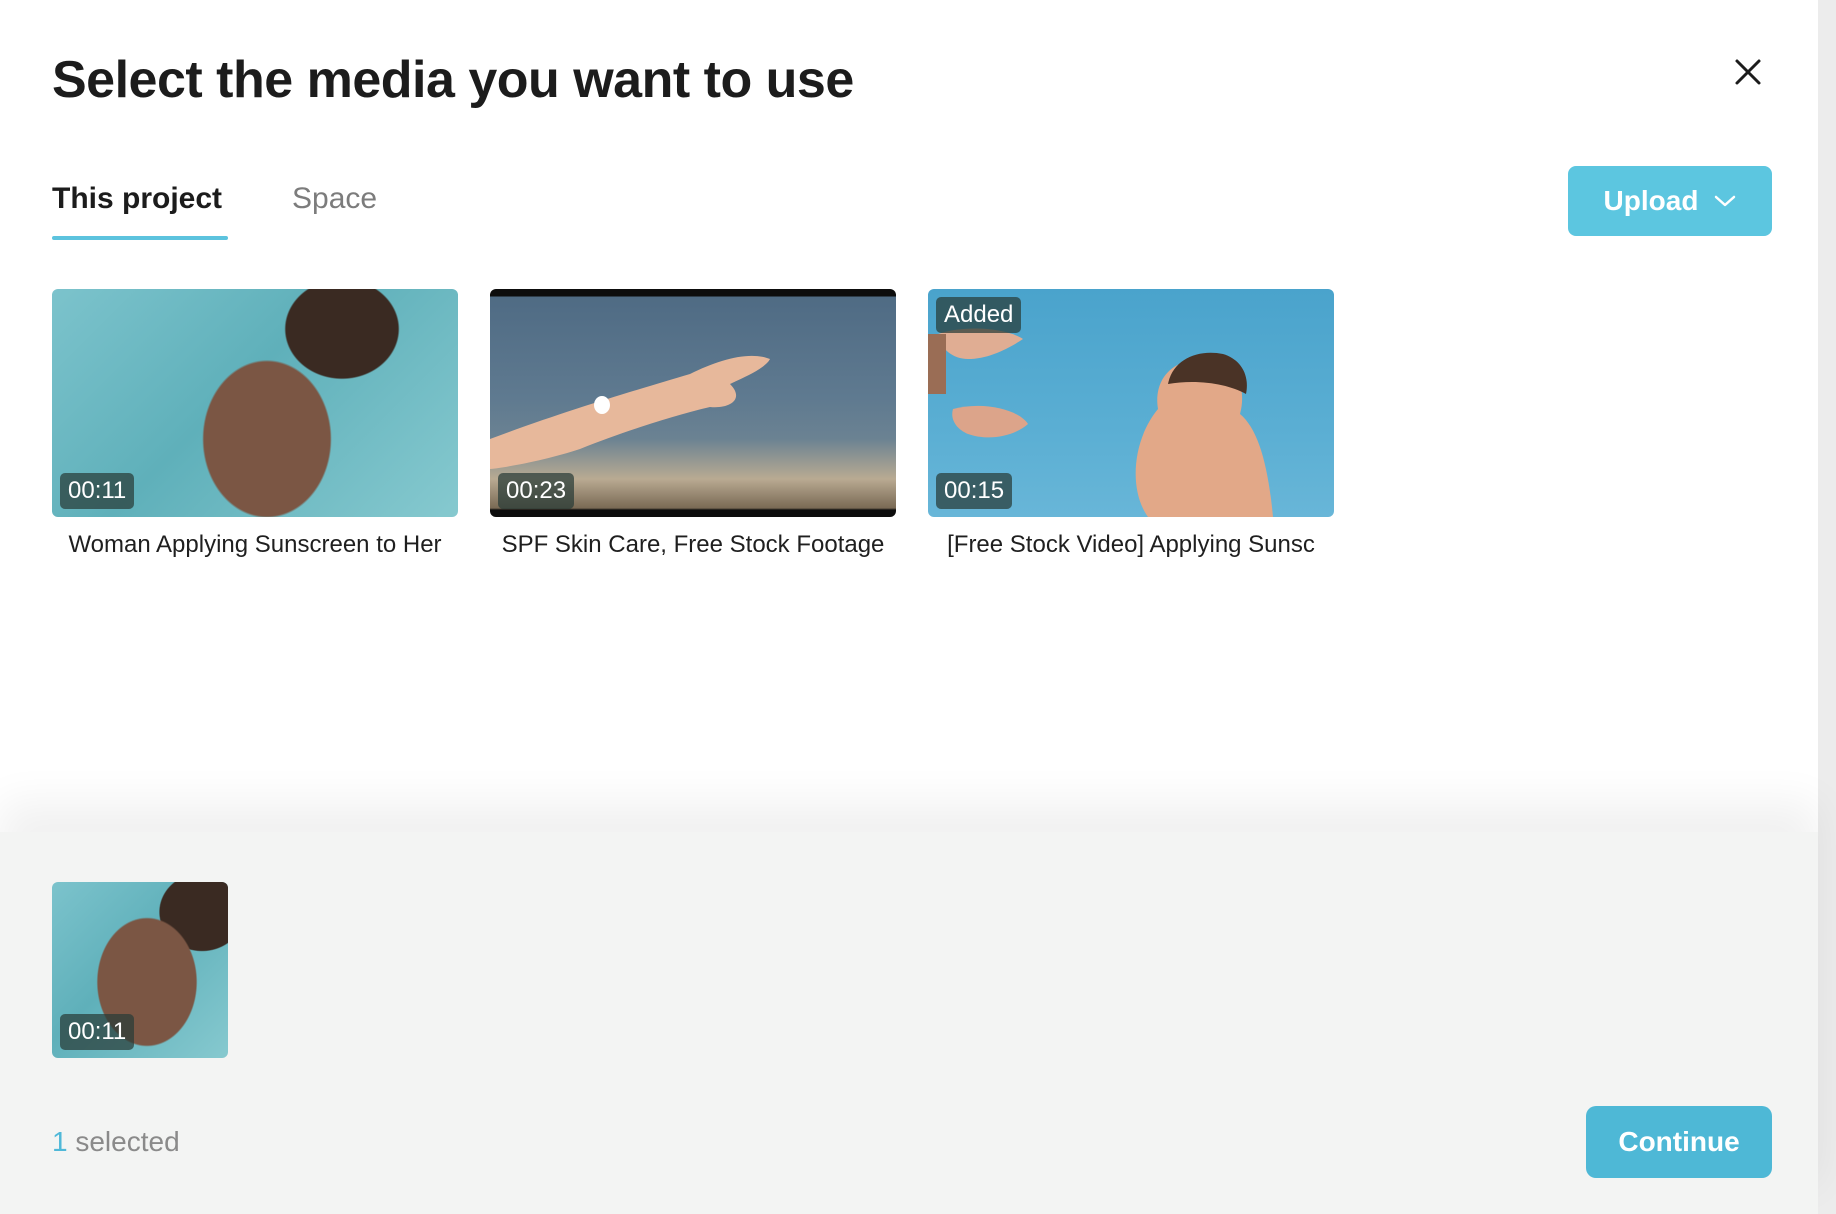 This screenshot has width=1836, height=1214. Describe the element at coordinates (137, 199) in the screenshot. I see `tab-this-project: This project` at that location.